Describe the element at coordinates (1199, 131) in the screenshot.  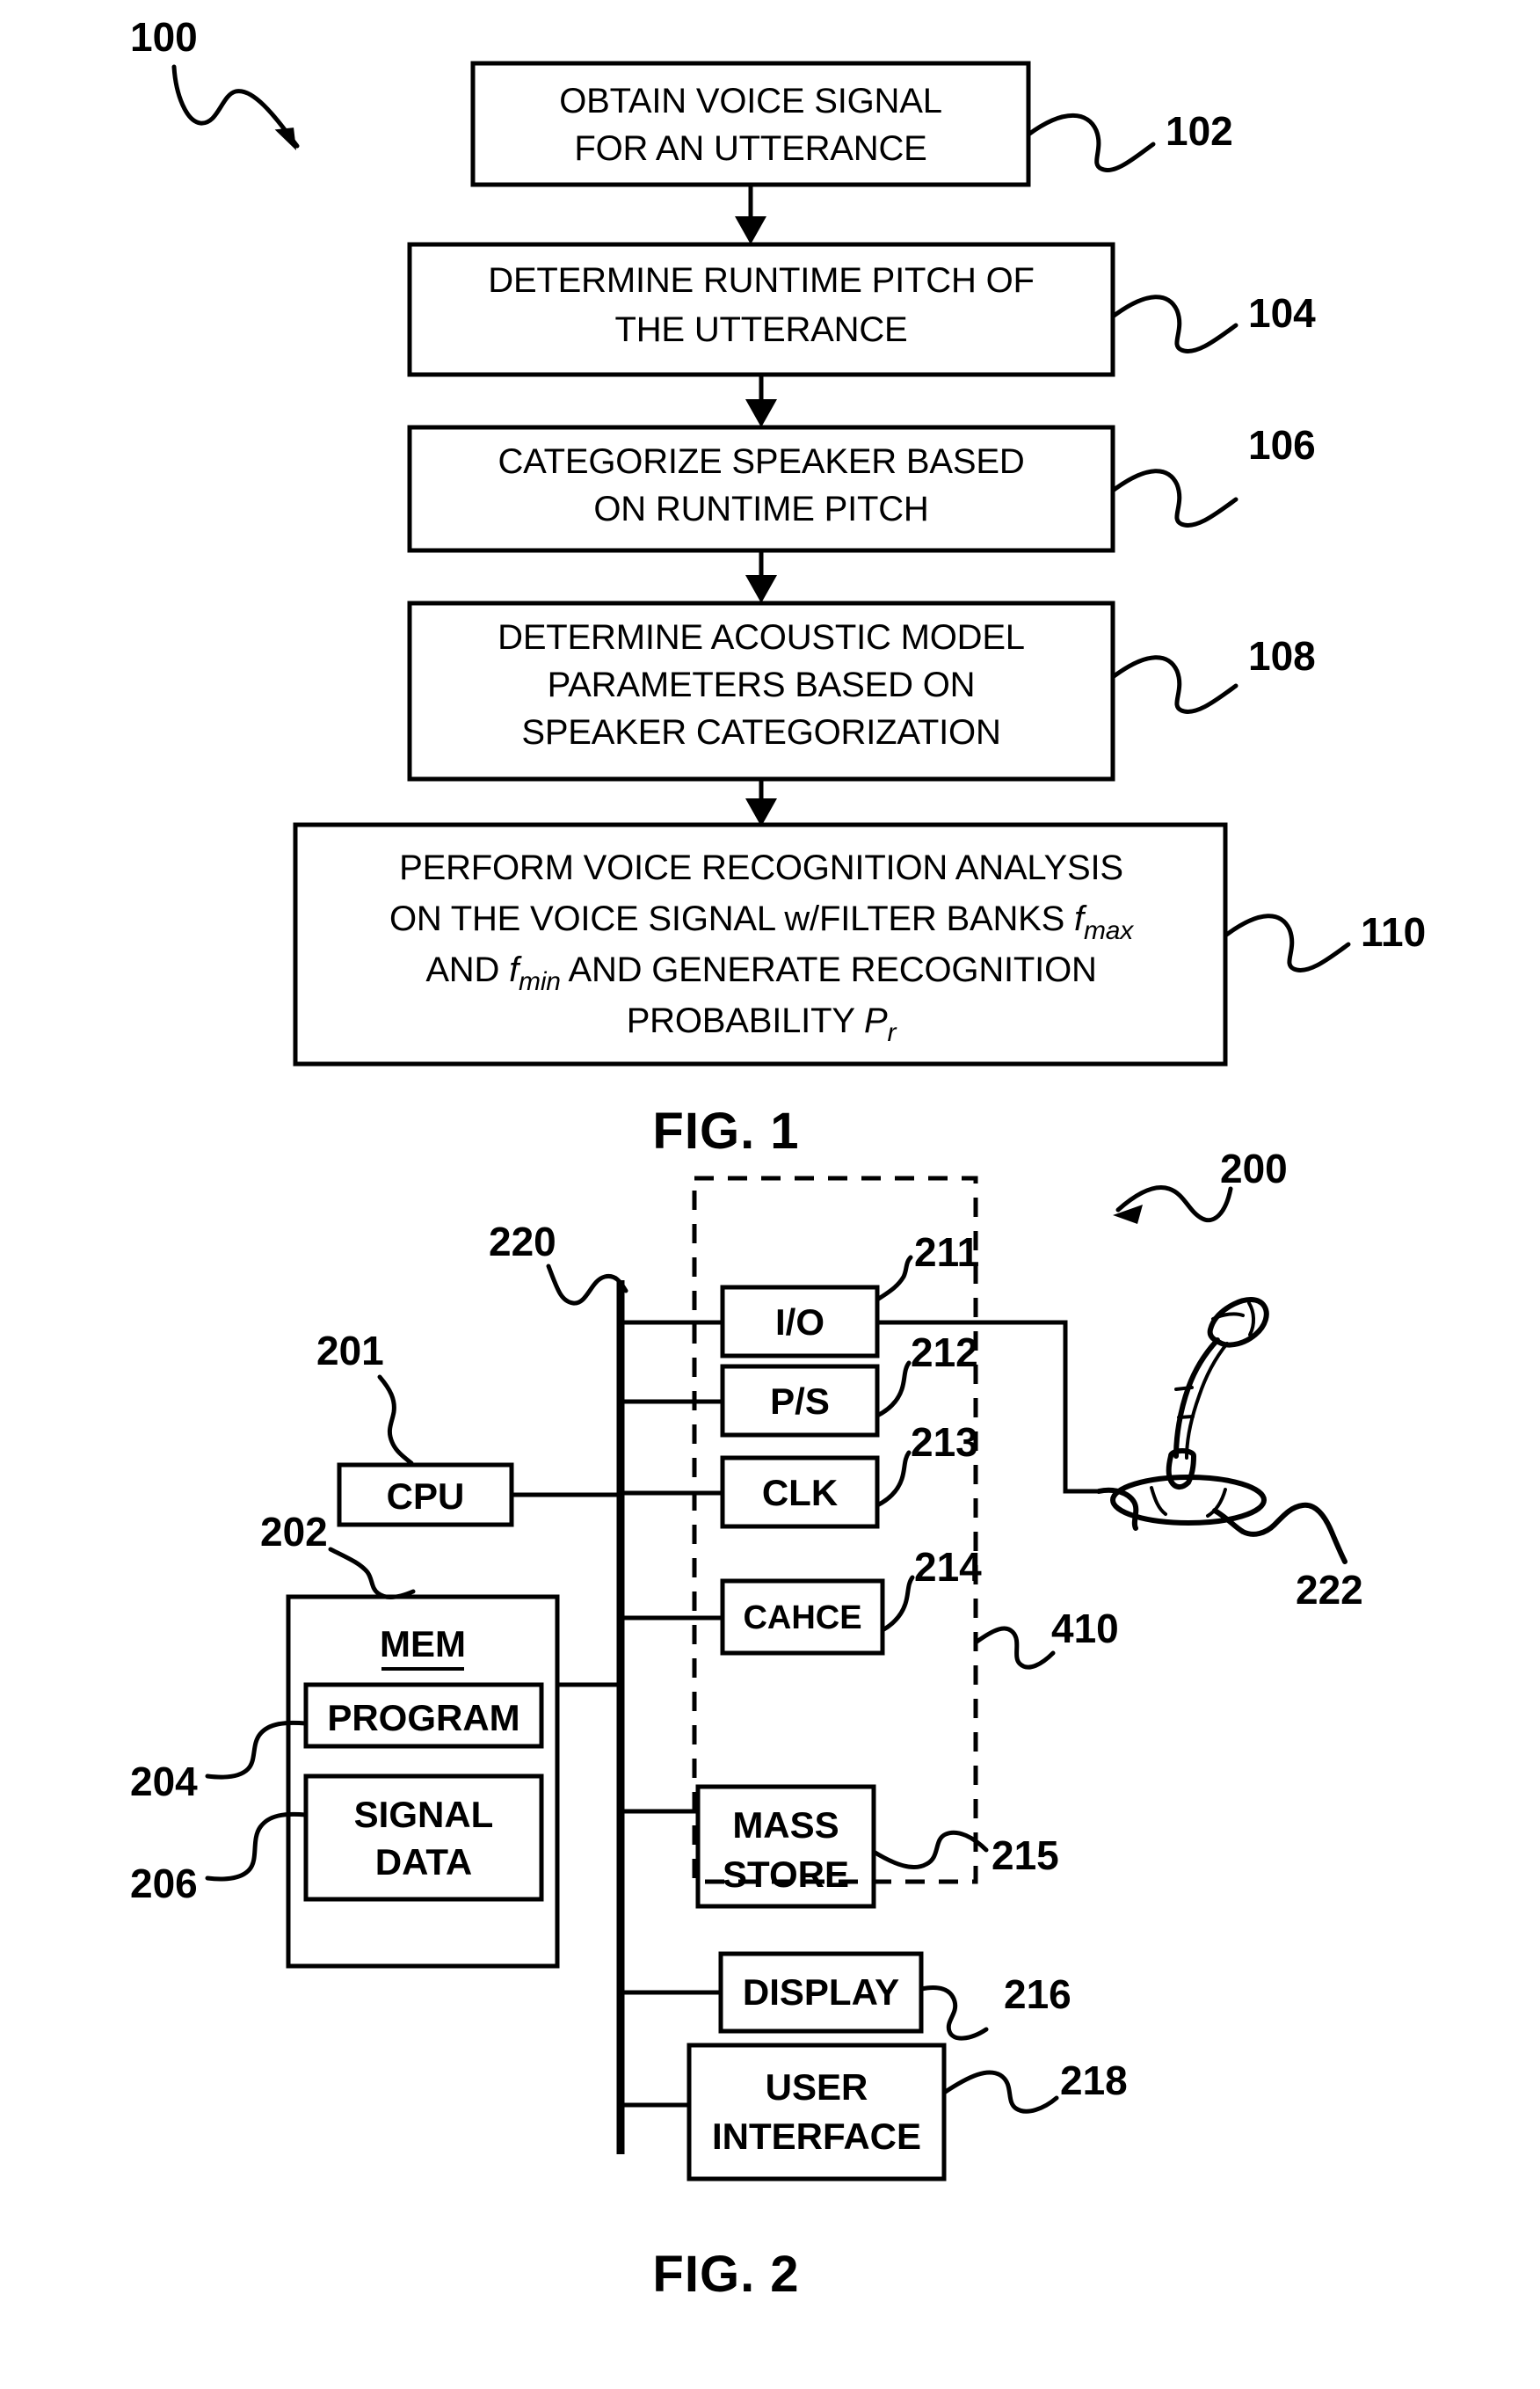
I see `fig1-step-102-ref: 102` at that location.